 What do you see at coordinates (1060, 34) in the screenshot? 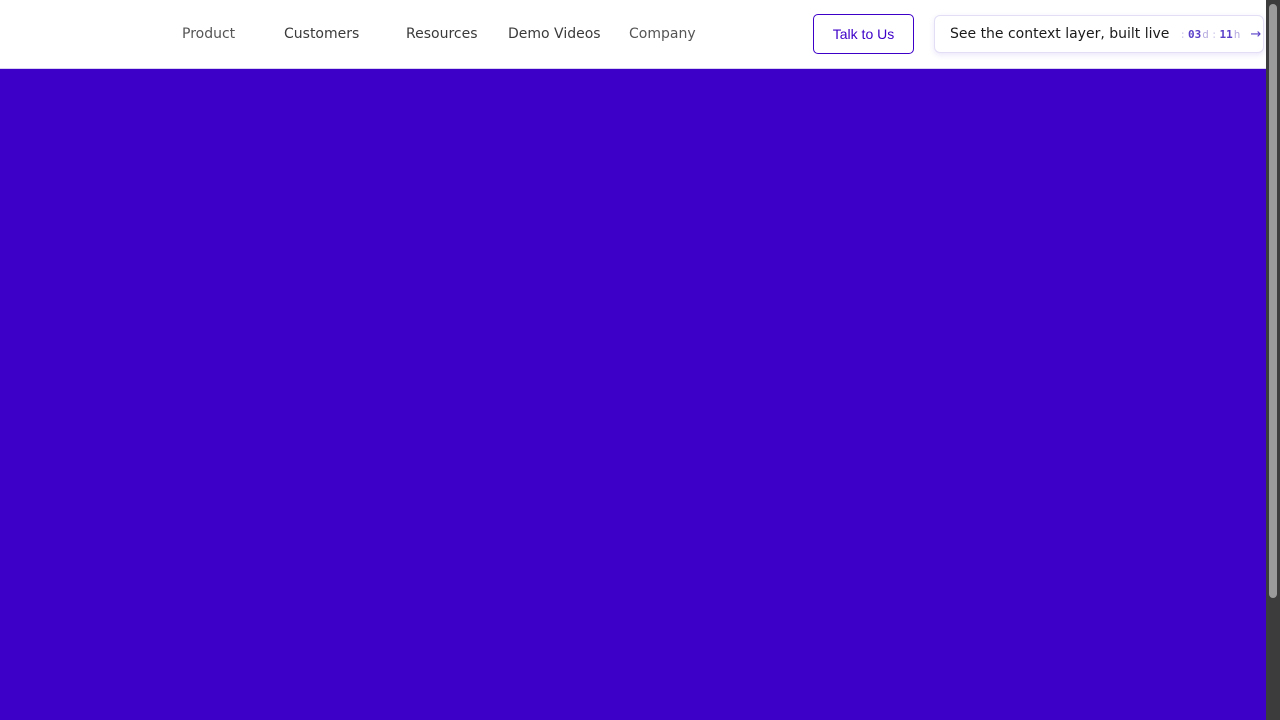
I see `event-label: See the context layer, built live` at bounding box center [1060, 34].